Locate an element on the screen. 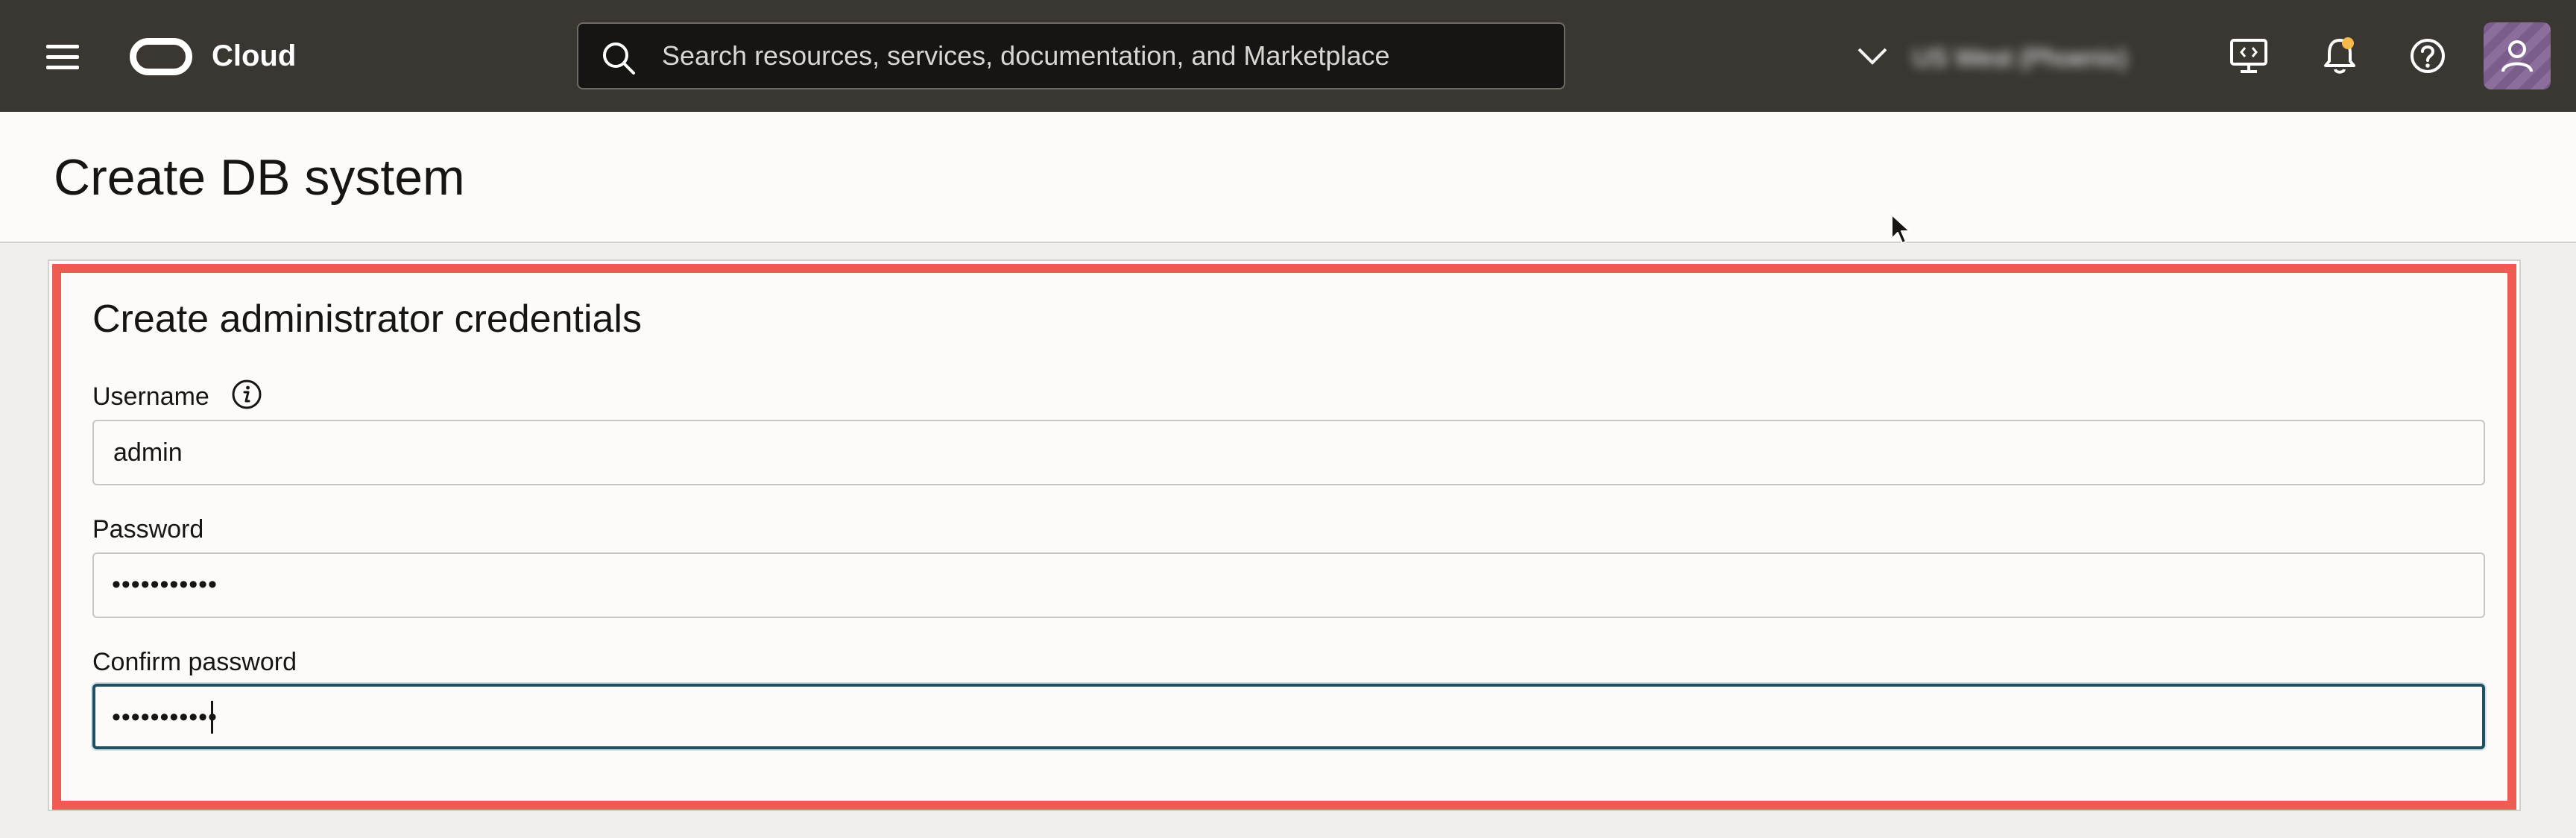  info-icon is located at coordinates (247, 395).